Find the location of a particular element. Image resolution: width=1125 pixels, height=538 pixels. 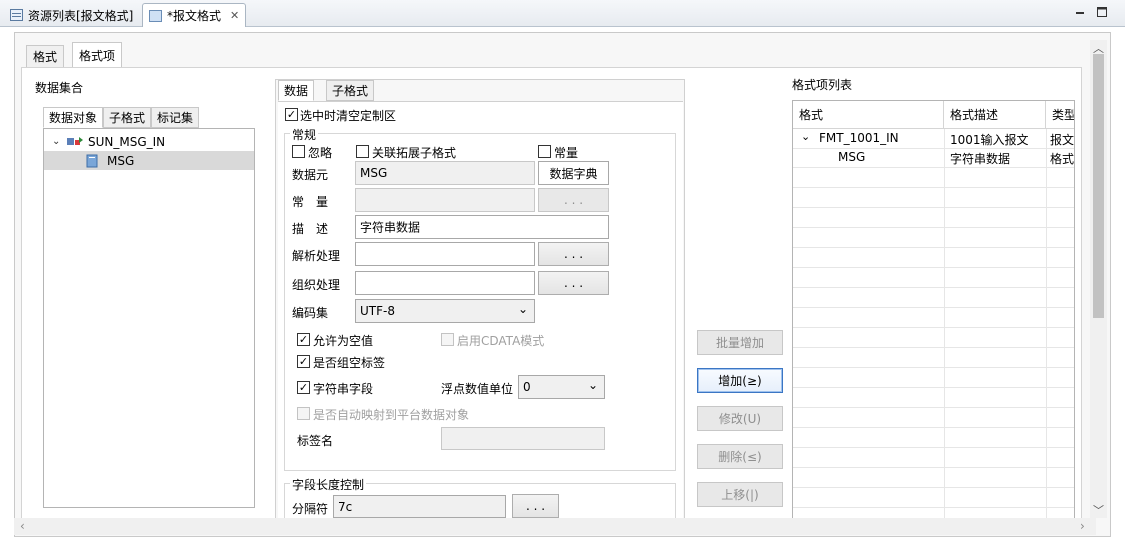

tab-data-object: 数据对象 is located at coordinates (73, 117).